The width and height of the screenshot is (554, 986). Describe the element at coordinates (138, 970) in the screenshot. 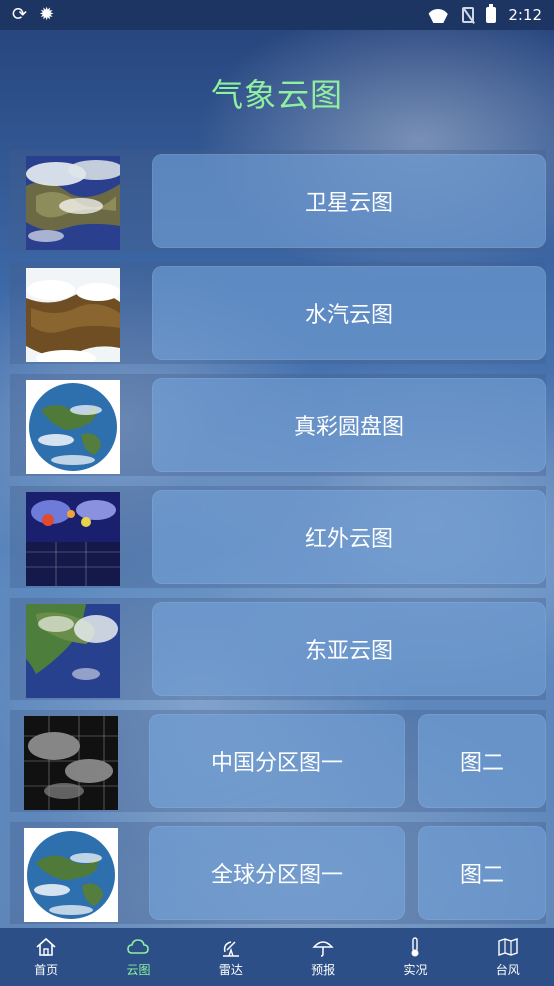

I see `tab-label: 云图` at that location.